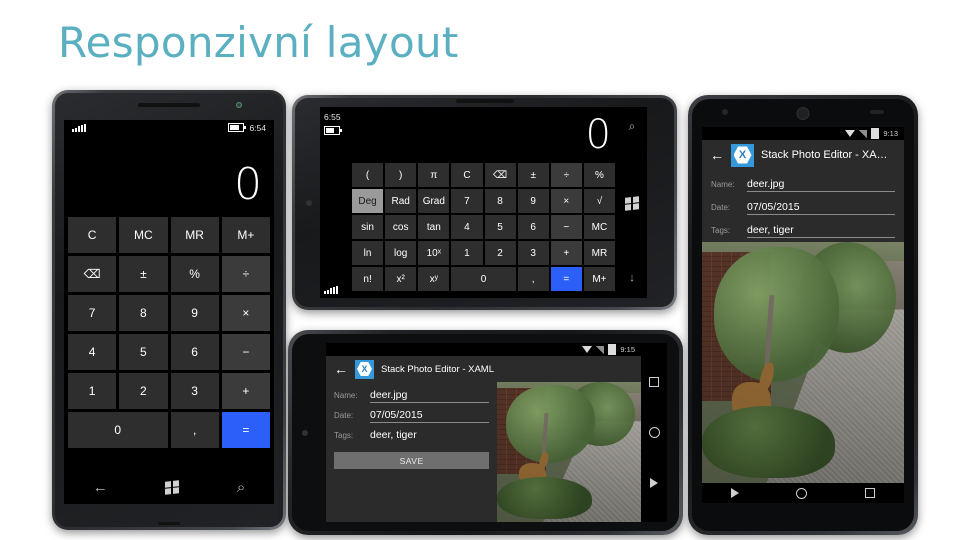  What do you see at coordinates (434, 253) in the screenshot?
I see `calculator-key: 10ˣ` at bounding box center [434, 253].